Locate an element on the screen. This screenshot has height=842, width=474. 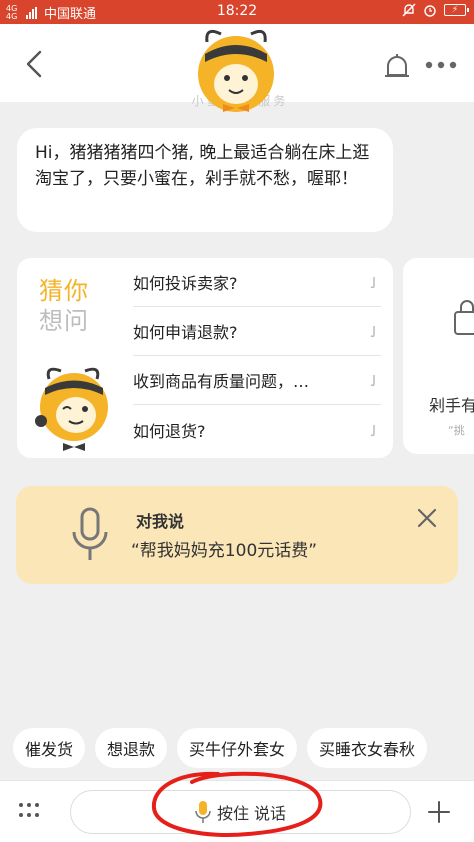
suggestion-chip: 买睡衣女春秋 is located at coordinates (367, 748).